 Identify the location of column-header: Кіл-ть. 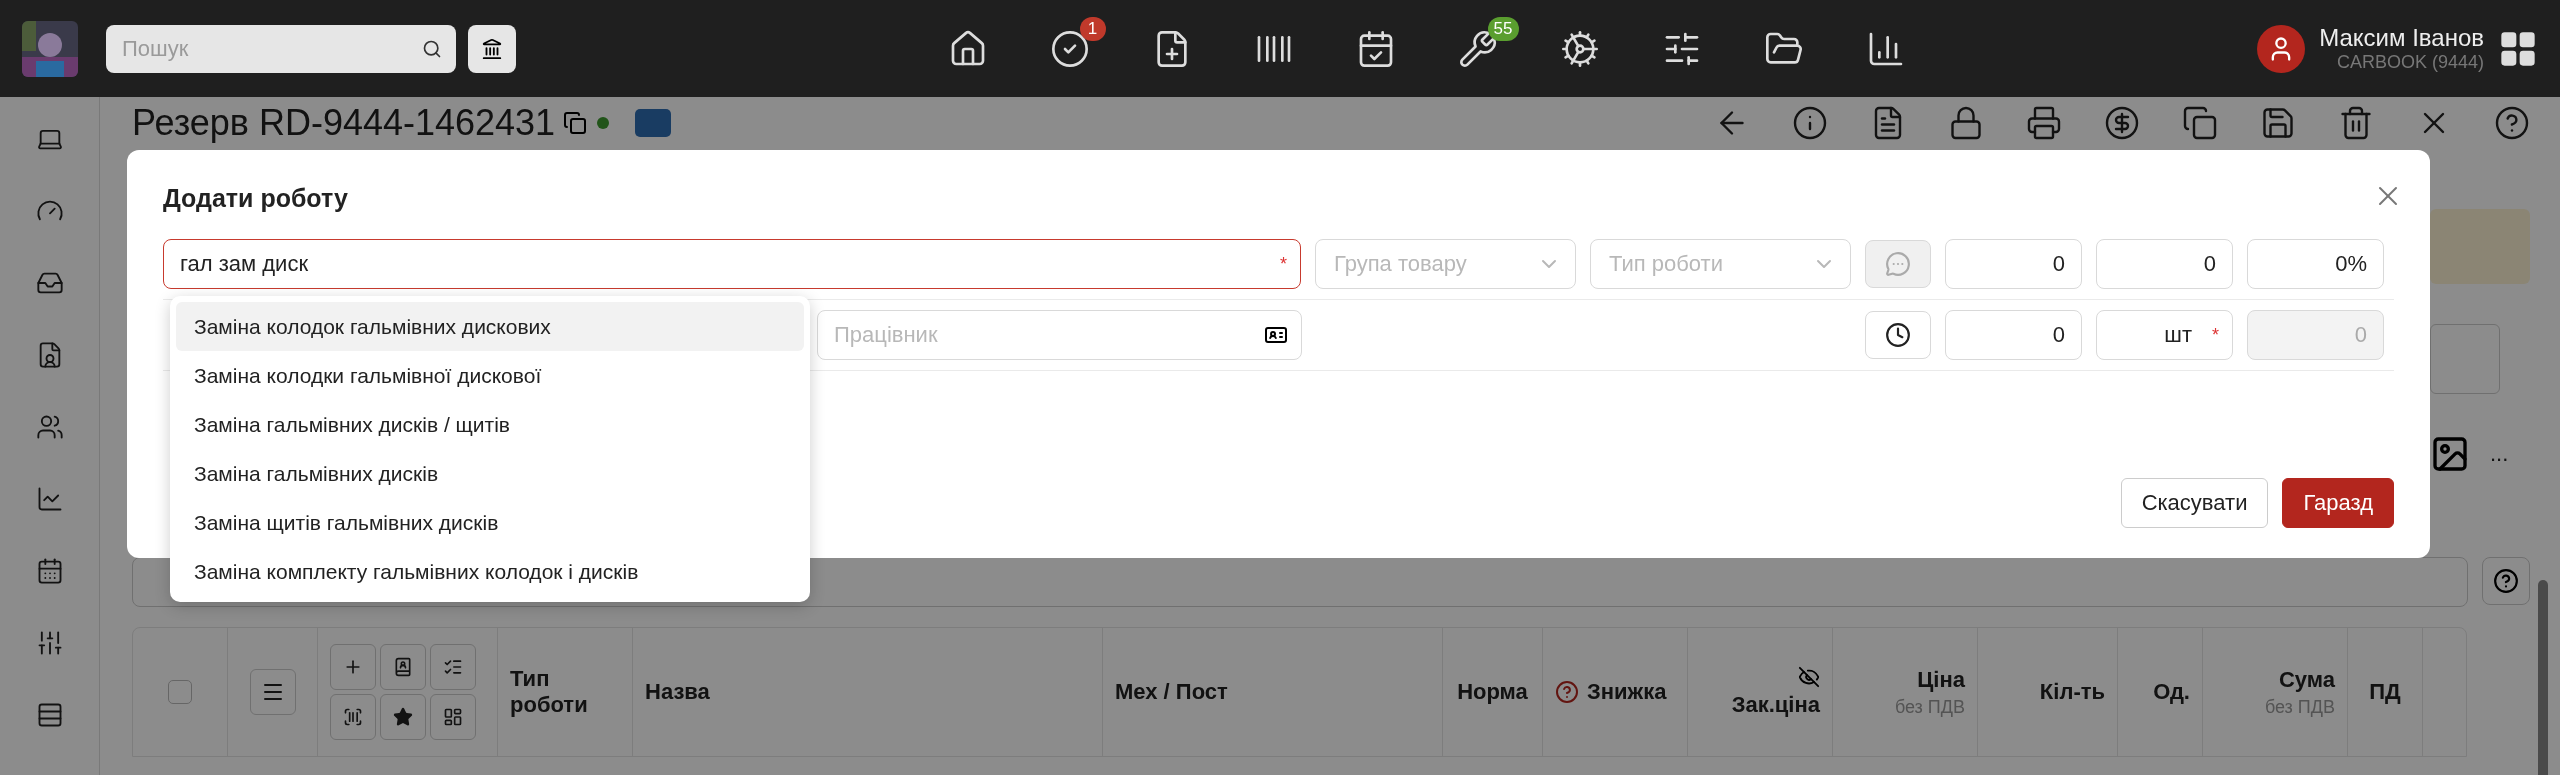
(2072, 692).